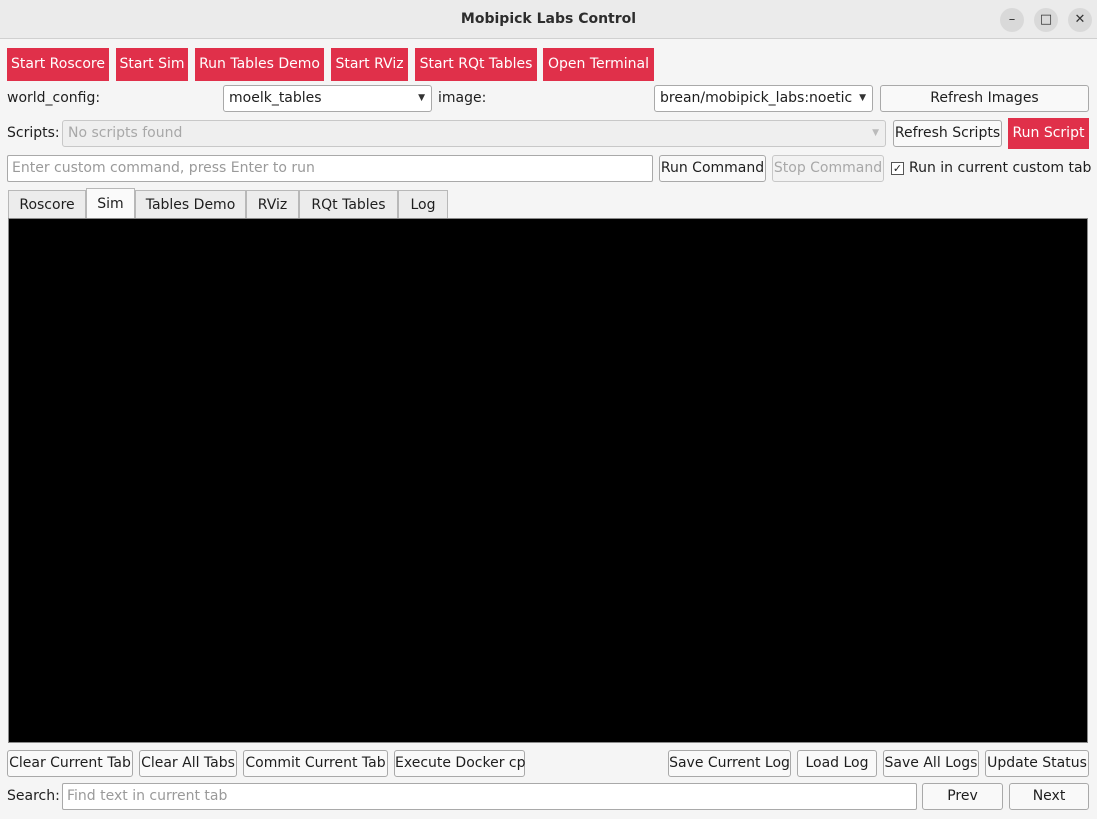 The image size is (1097, 819). What do you see at coordinates (984, 98) in the screenshot?
I see `refresh-images-button: Refresh Images` at bounding box center [984, 98].